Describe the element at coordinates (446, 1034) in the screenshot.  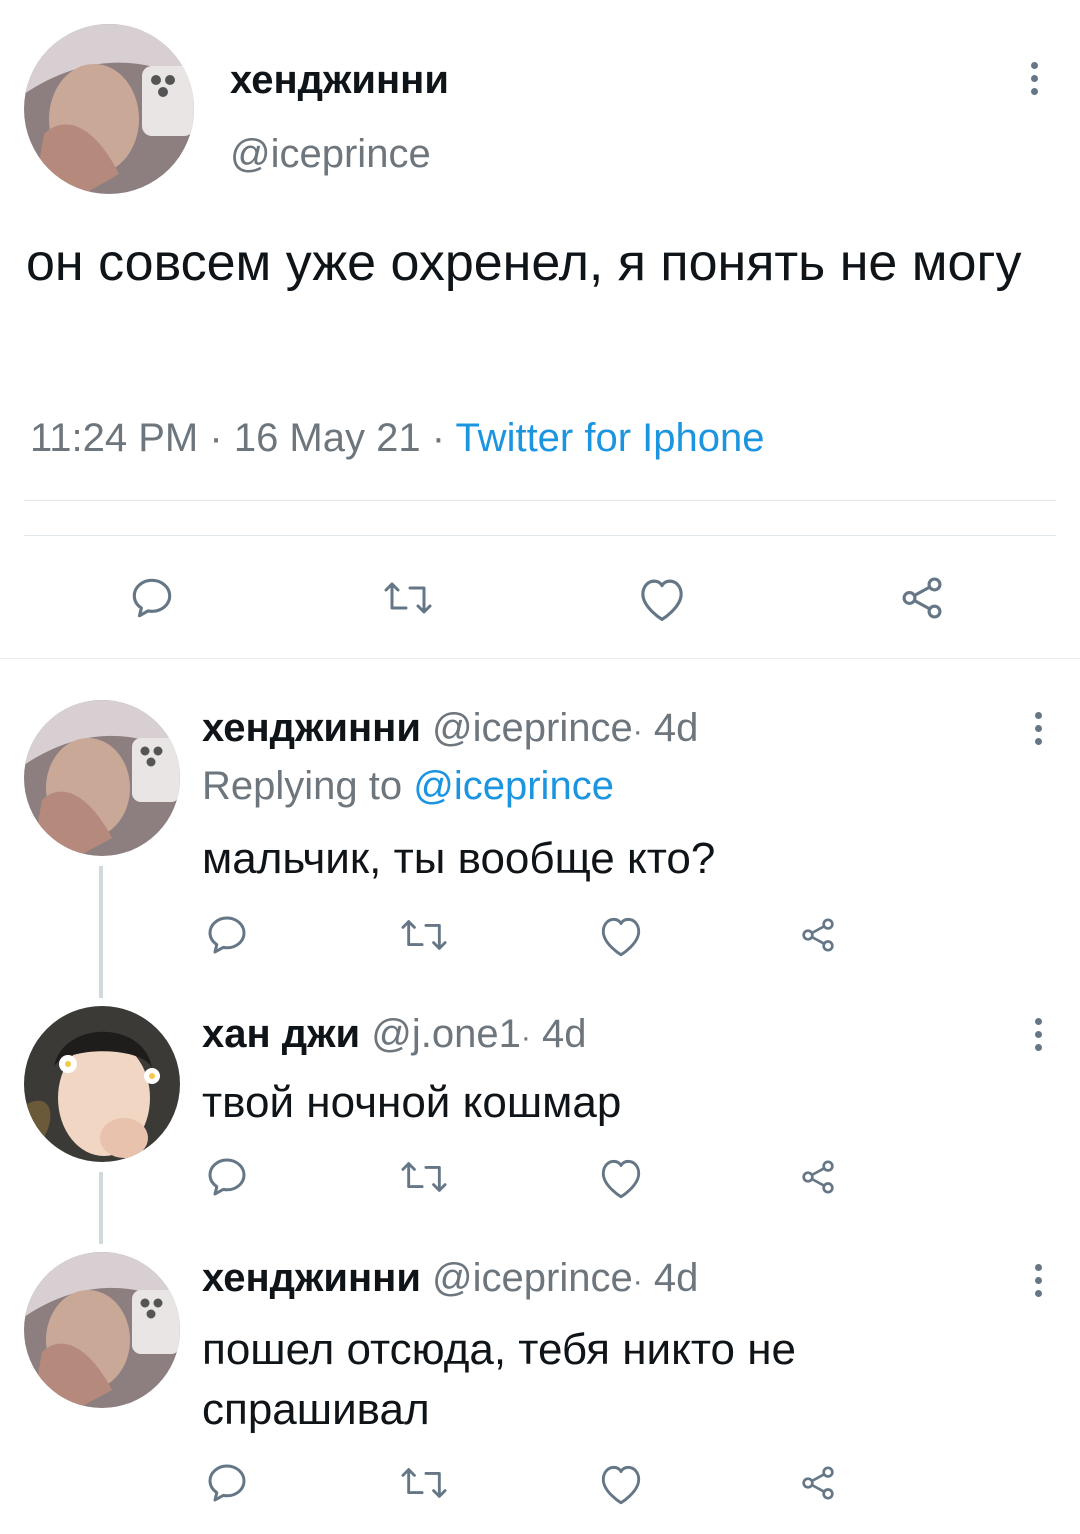
I see `reply-handle: @j.one1` at that location.